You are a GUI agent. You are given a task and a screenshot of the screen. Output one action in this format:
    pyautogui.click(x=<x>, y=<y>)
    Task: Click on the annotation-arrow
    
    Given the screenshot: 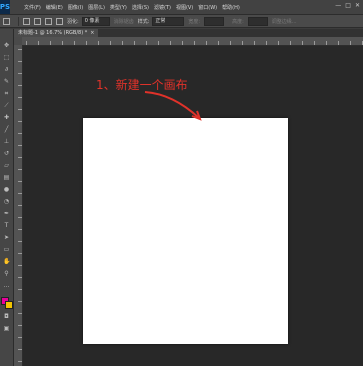 What is the action you would take?
    pyautogui.click(x=173, y=106)
    